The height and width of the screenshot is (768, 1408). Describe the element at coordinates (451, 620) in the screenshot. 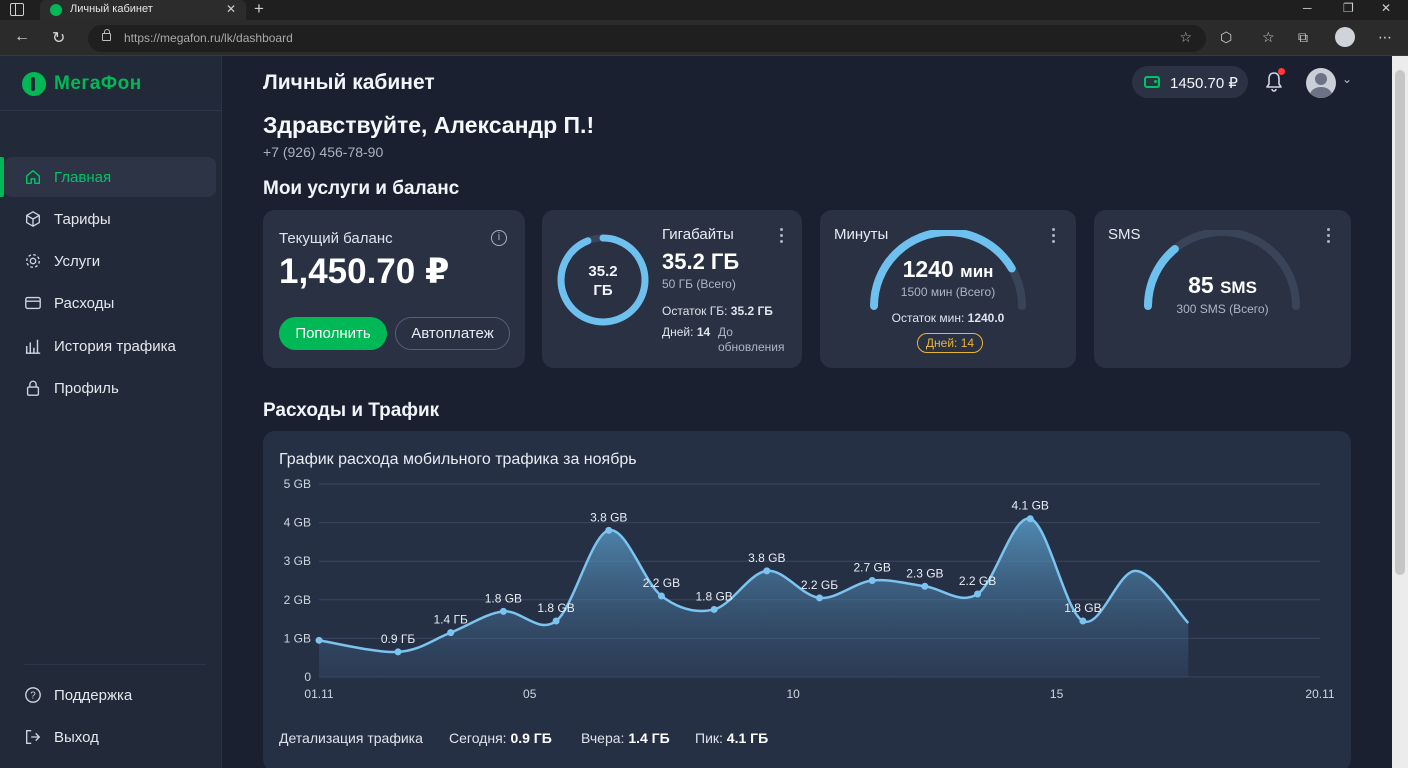

I see `data-label: 1.4 ГБ` at that location.